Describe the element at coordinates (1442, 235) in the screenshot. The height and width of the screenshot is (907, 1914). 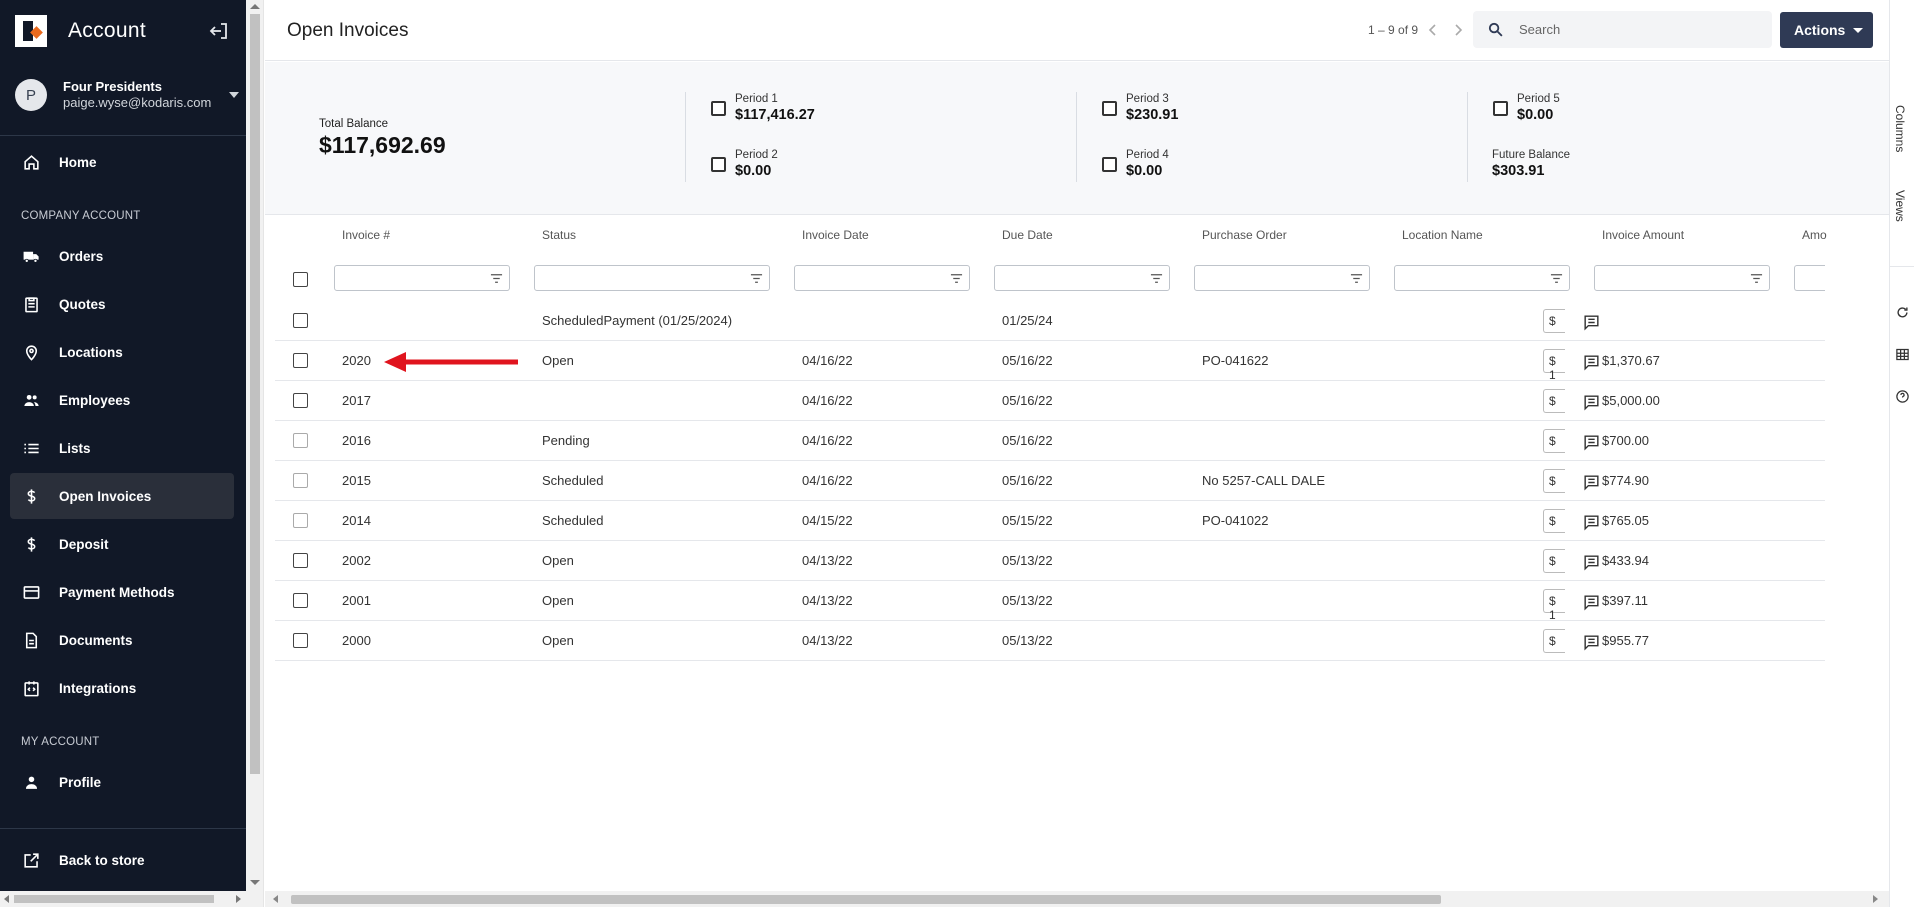
I see `column-header-location-name: Location Name` at that location.